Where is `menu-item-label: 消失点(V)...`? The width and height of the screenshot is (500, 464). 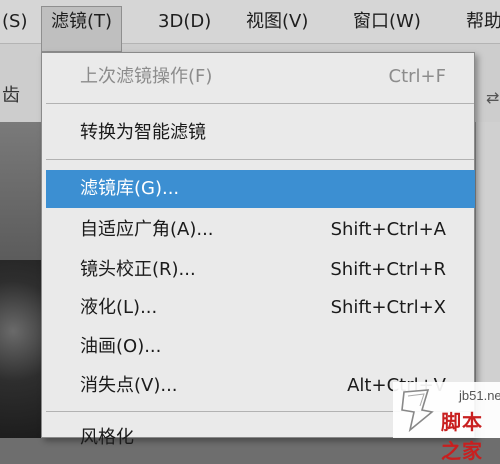
menu-item-label: 消失点(V)... is located at coordinates (129, 385).